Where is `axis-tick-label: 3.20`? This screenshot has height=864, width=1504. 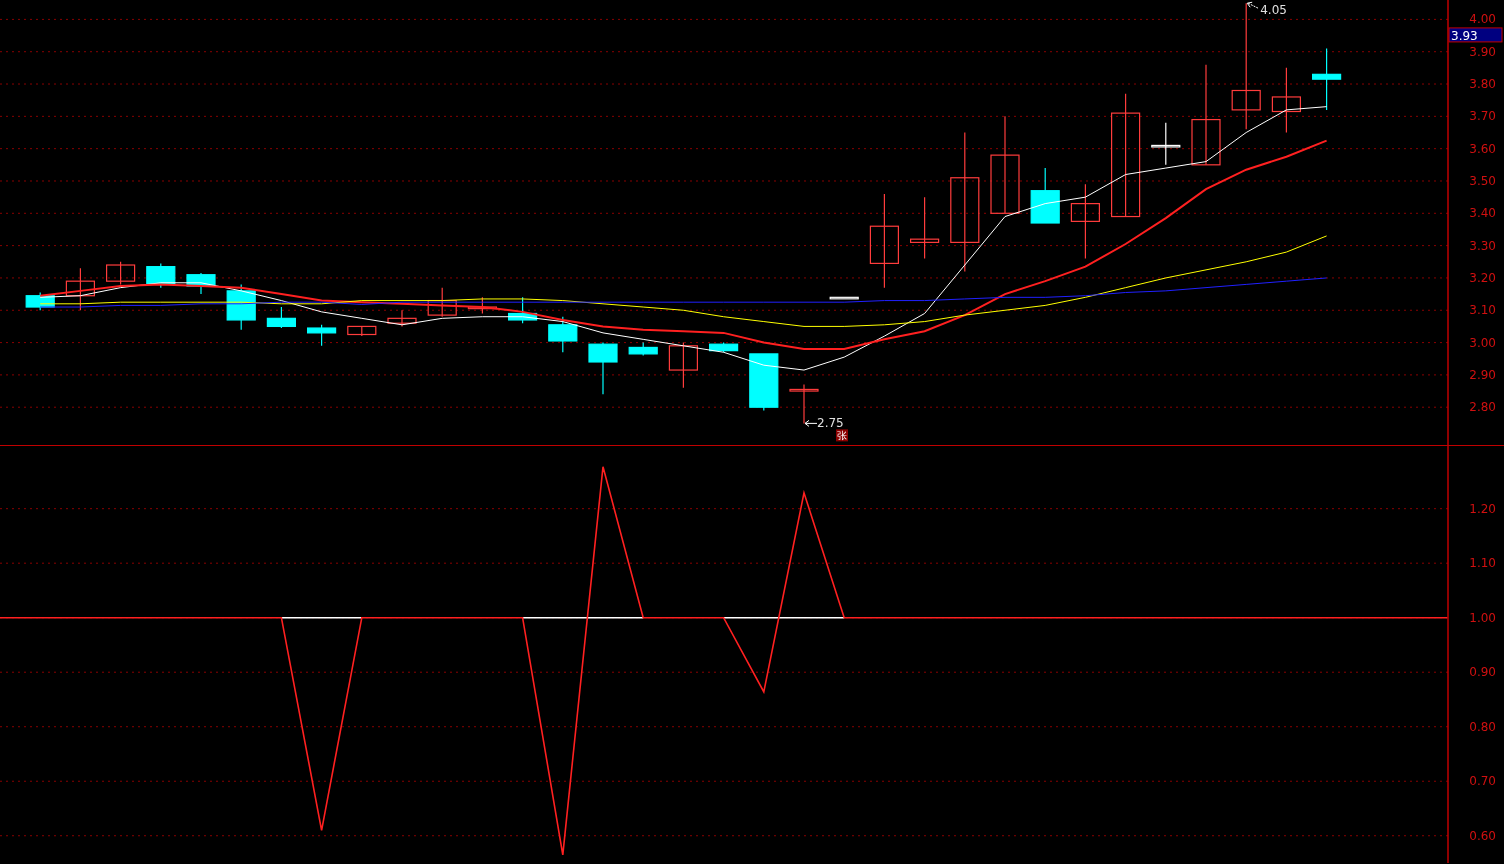
axis-tick-label: 3.20 is located at coordinates (1482, 277).